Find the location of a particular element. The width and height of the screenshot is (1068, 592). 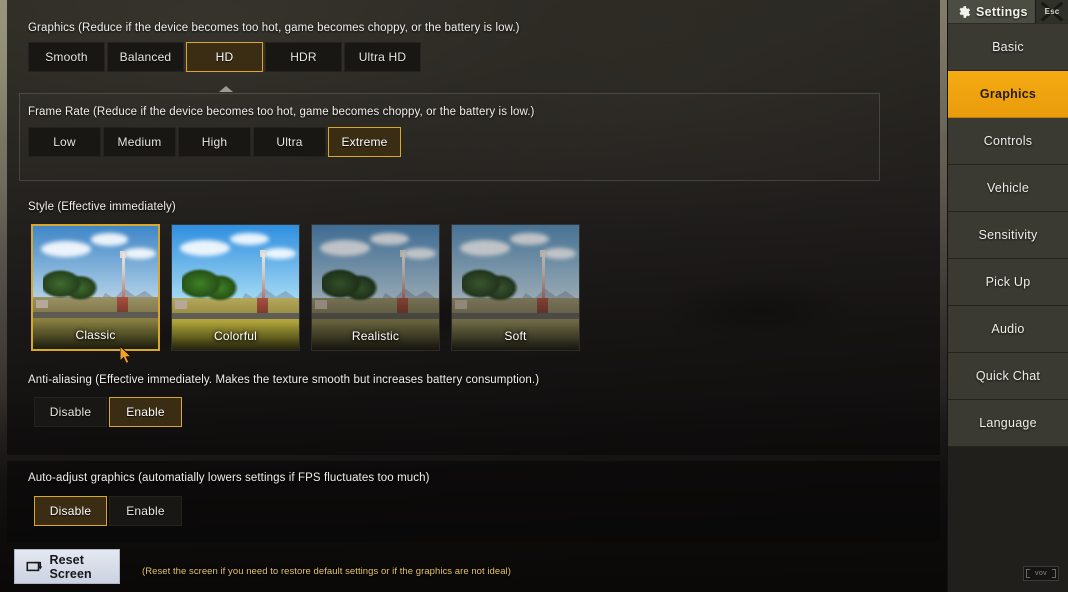

anti-aliasing-option-enable: Enable is located at coordinates (145, 412).